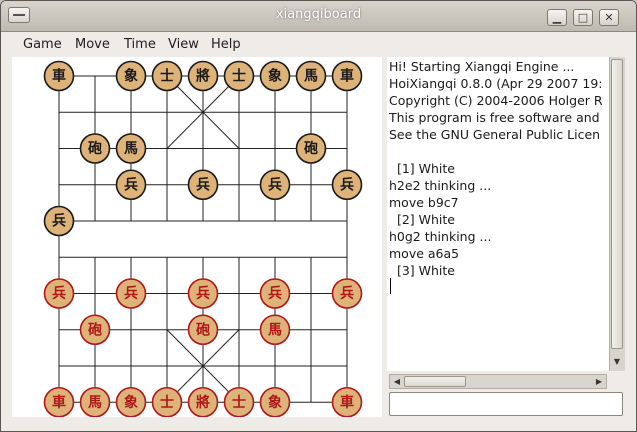  What do you see at coordinates (496, 100) in the screenshot?
I see `log-line: Copyright (C) 2004-2006 Holger R` at bounding box center [496, 100].